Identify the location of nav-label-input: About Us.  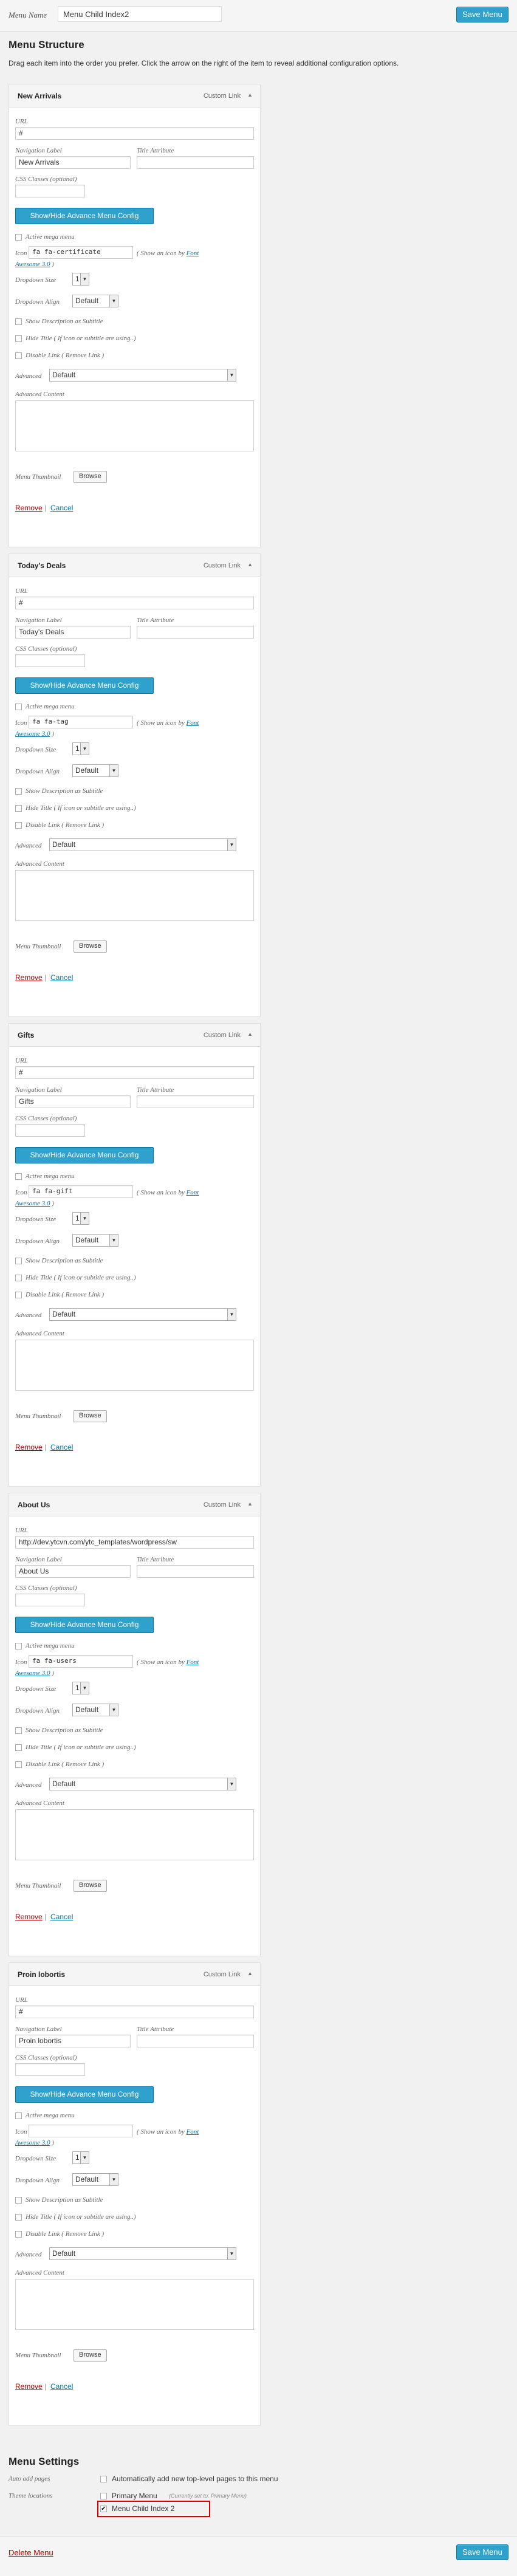
(73, 1571).